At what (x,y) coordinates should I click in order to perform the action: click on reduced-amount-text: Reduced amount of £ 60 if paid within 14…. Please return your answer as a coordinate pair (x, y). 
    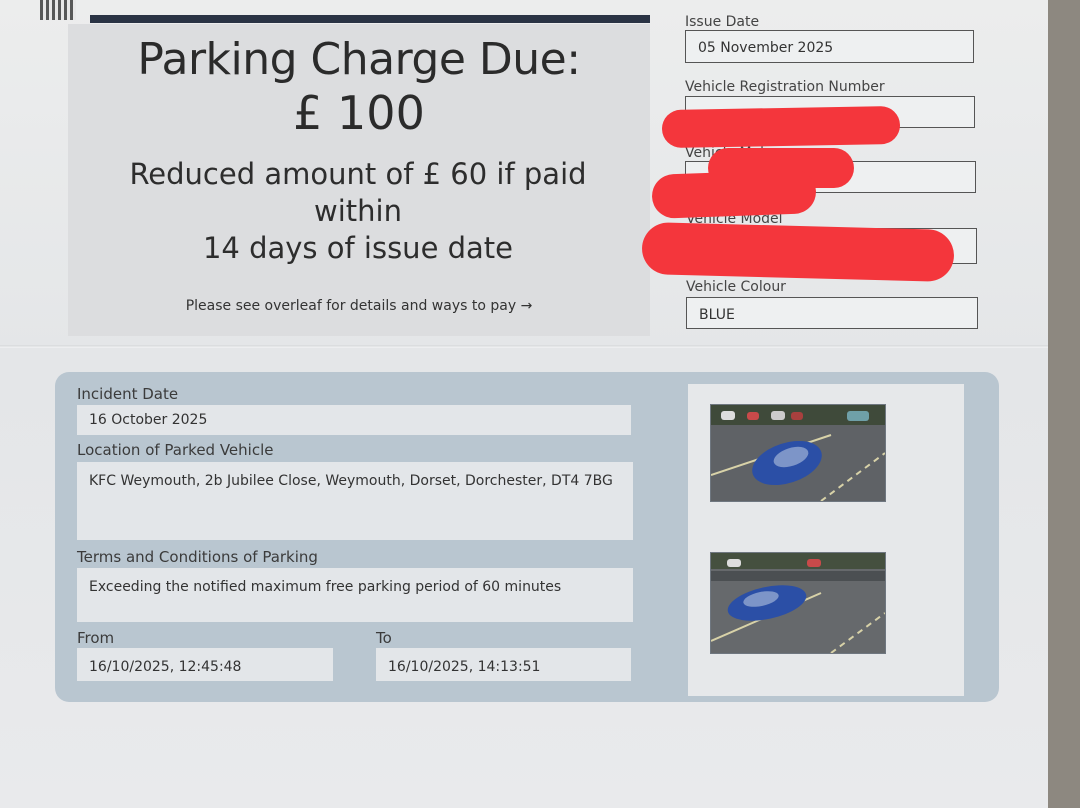
    Looking at the image, I should click on (358, 211).